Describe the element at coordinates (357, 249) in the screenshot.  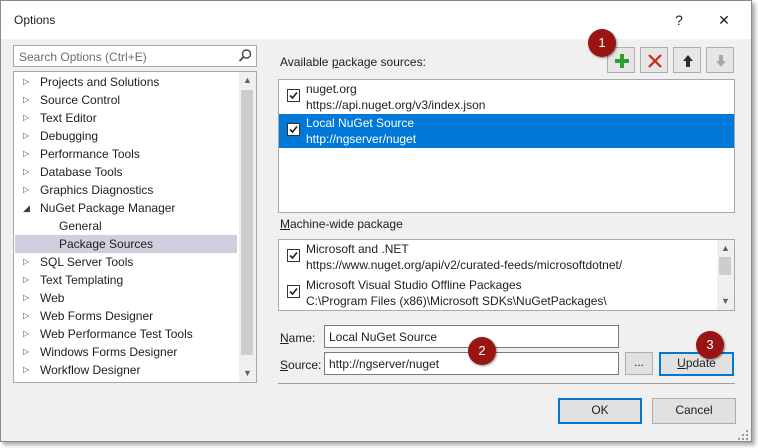
I see `source-name: Microsoft and .NET` at that location.